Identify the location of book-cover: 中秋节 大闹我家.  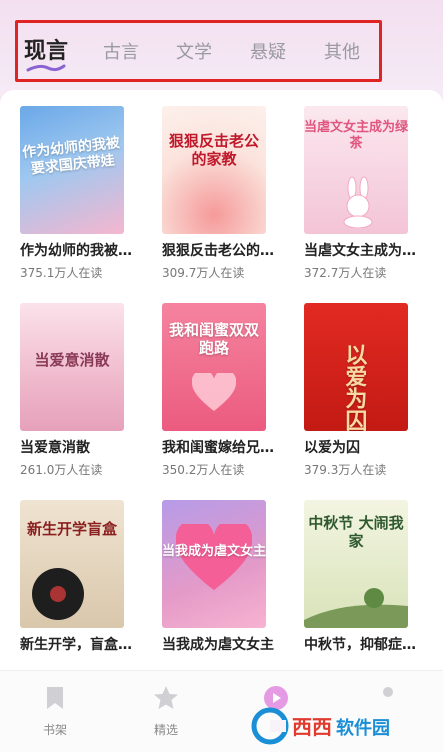
(356, 564).